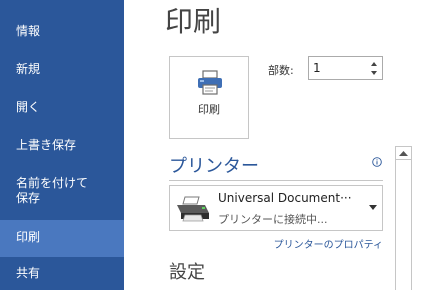 Image resolution: width=429 pixels, height=290 pixels. I want to click on sidebar-item-save: 上書き保存, so click(62, 146).